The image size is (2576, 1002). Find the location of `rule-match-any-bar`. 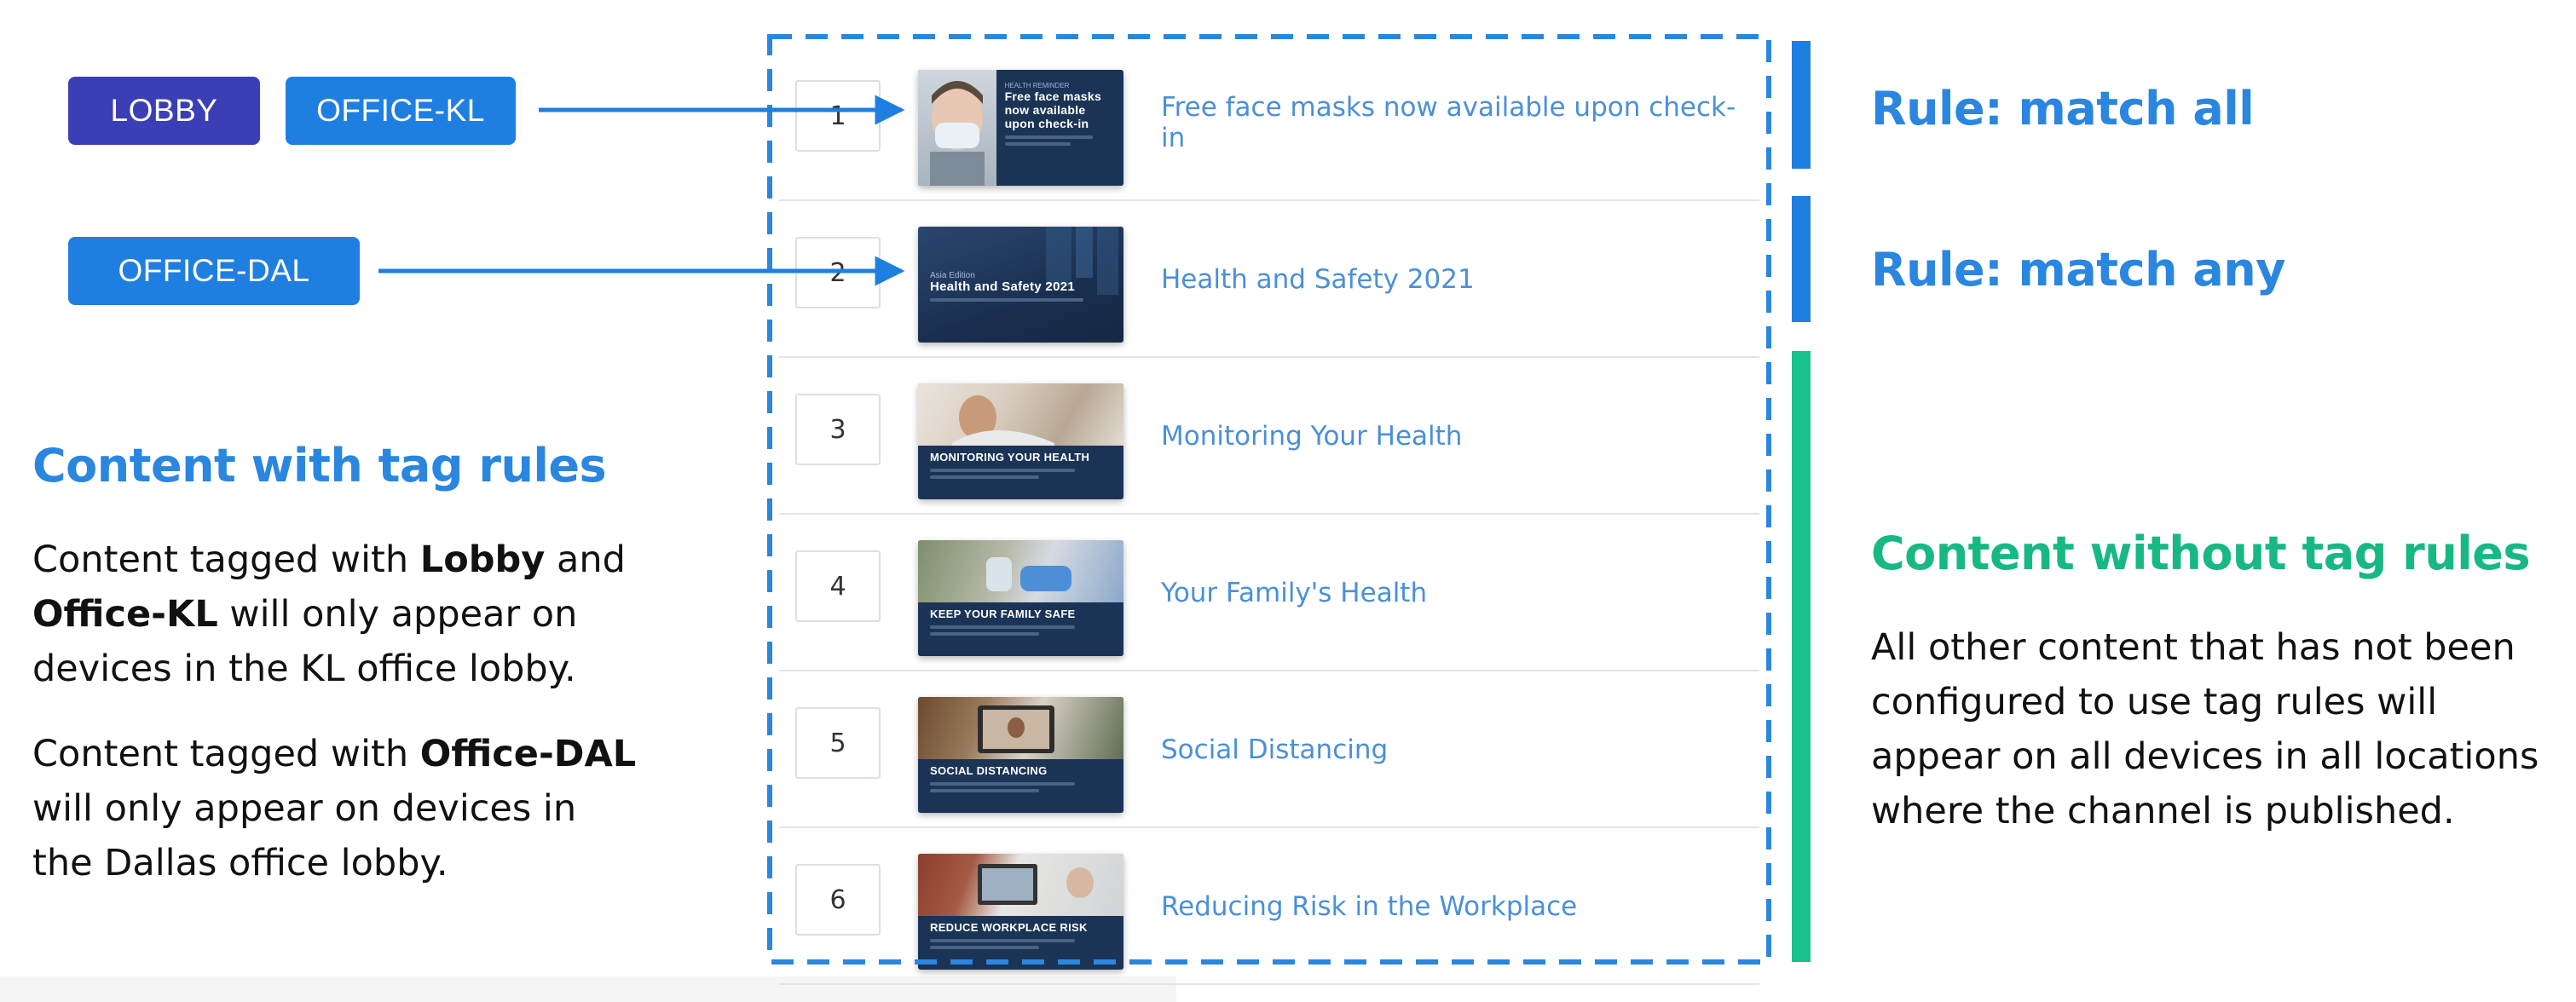

rule-match-any-bar is located at coordinates (1801, 259).